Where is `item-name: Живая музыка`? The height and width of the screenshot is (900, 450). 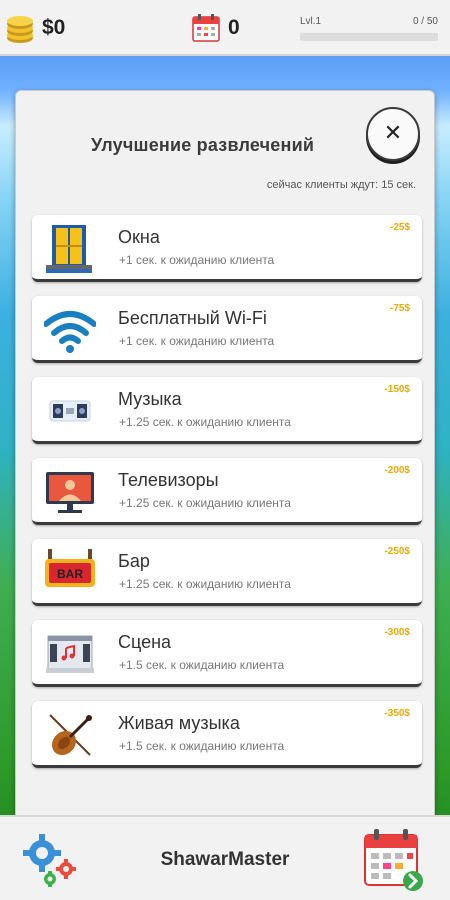
item-name: Живая музыка is located at coordinates (179, 723).